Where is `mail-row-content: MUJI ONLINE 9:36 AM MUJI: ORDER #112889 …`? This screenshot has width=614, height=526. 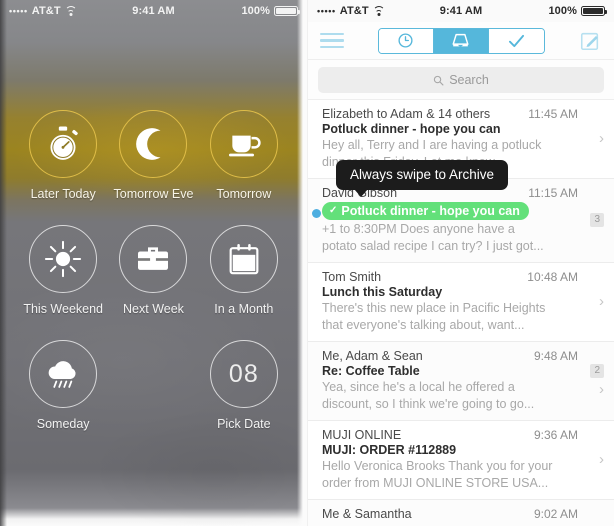
mail-row-content: MUJI ONLINE 9:36 AM MUJI: ORDER #112889 … is located at coordinates (450, 459).